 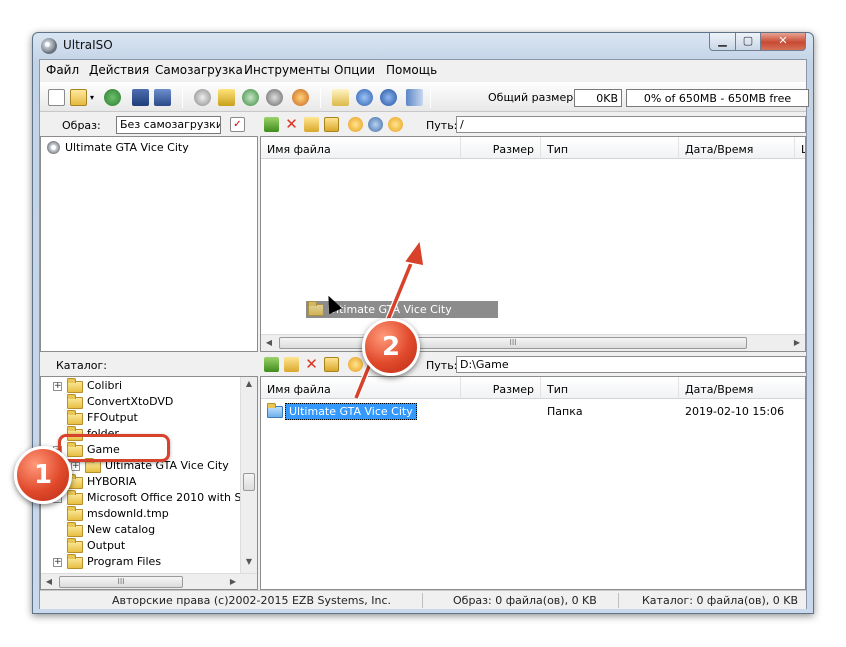 I want to click on arrow-head, so click(x=413, y=252).